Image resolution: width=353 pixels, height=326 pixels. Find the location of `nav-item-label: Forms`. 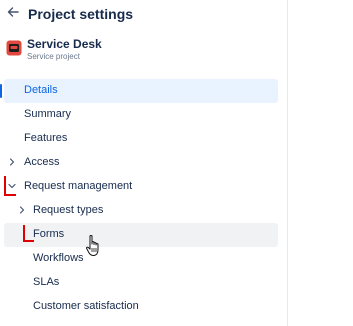

nav-item-label: Forms is located at coordinates (49, 234).